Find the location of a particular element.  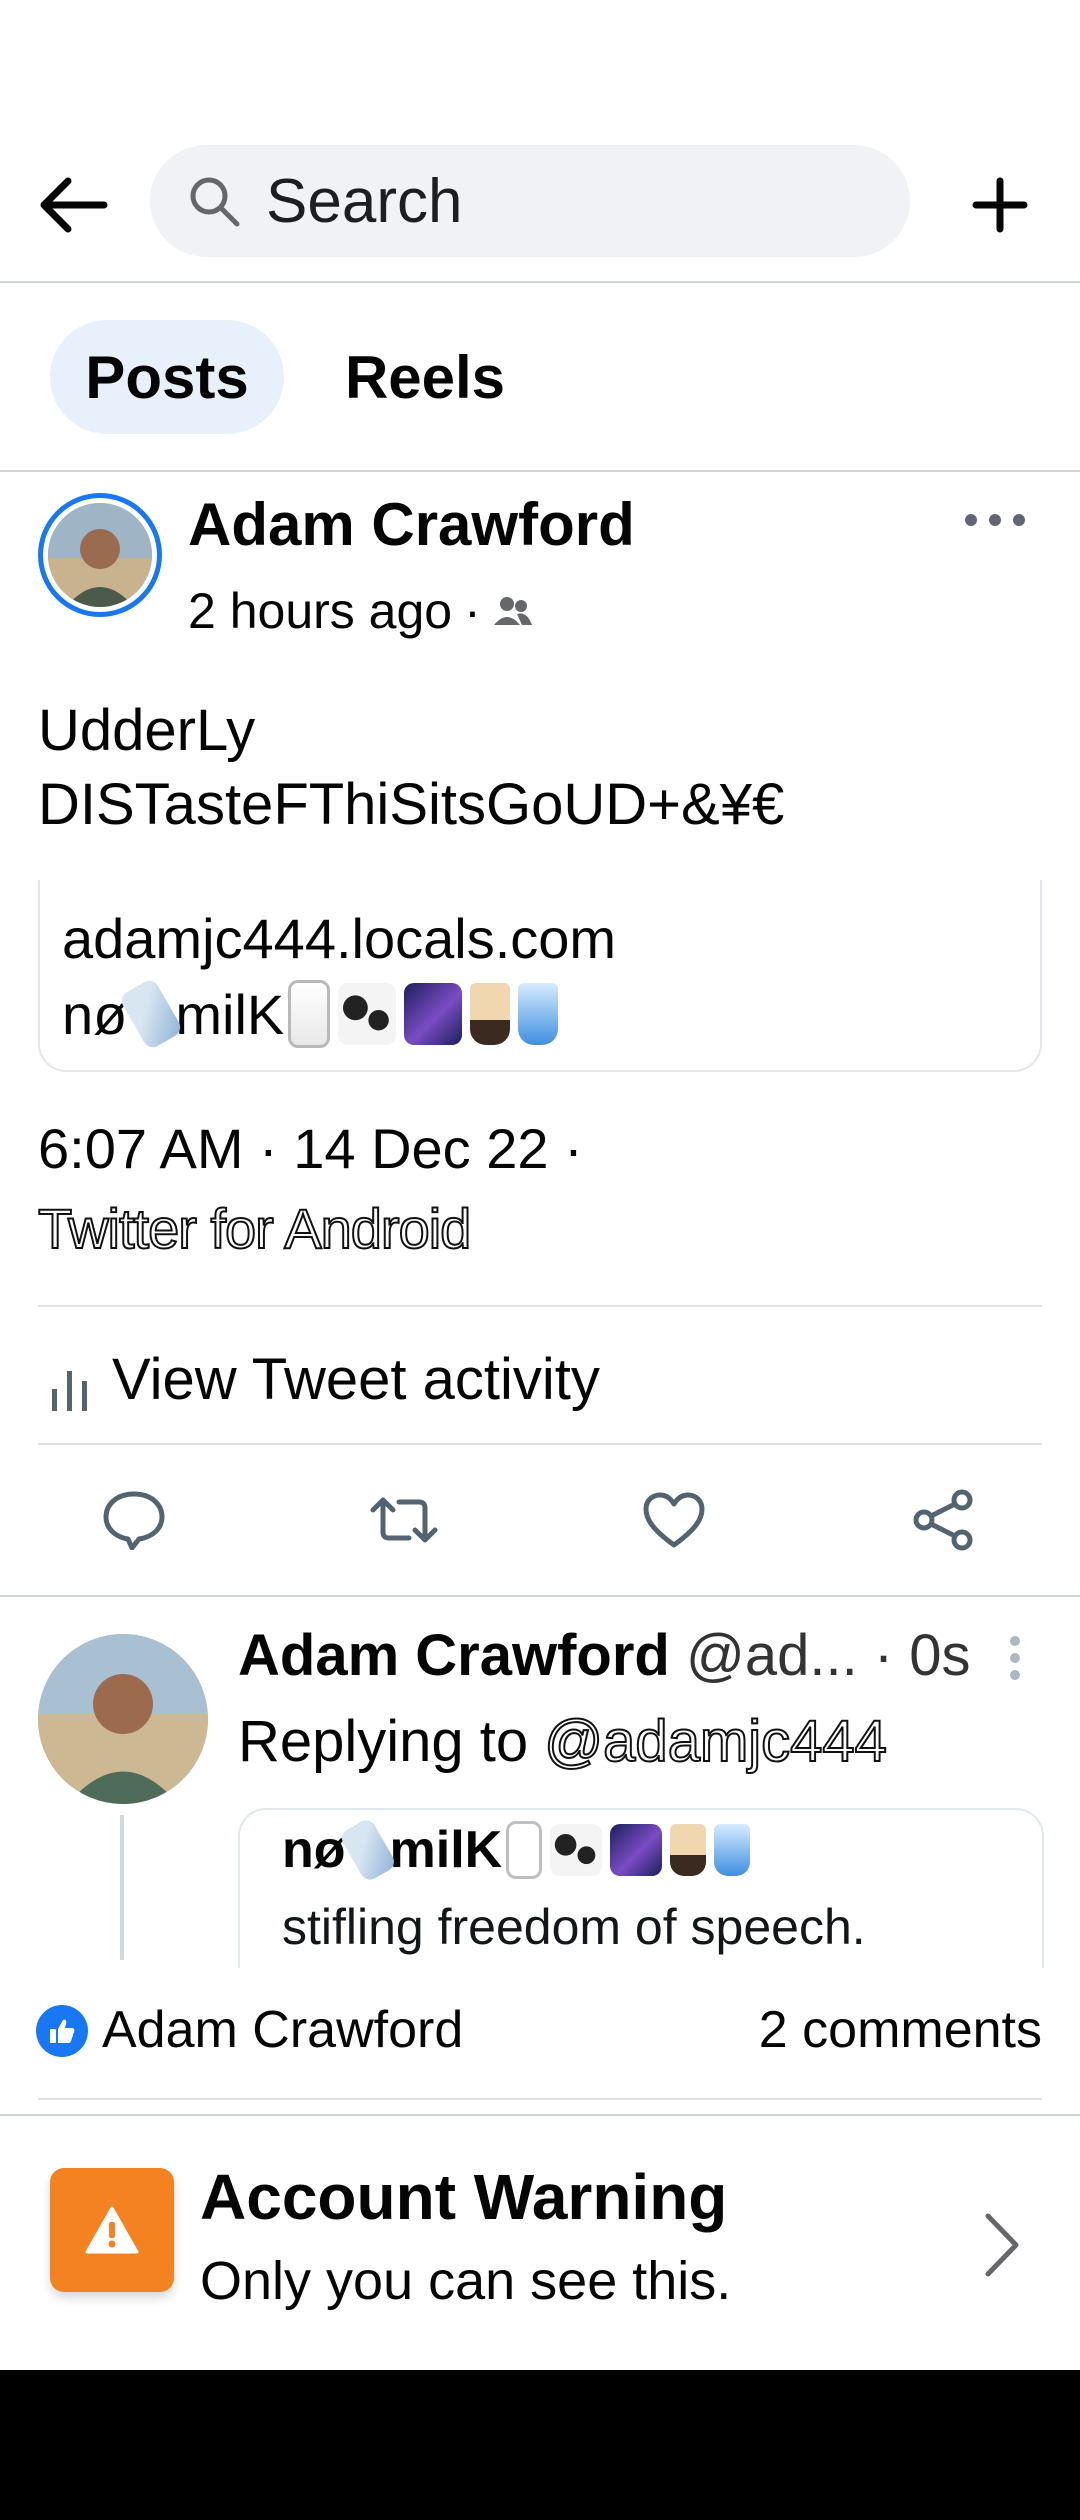

activity-label: View Tweet activity is located at coordinates (356, 1379).